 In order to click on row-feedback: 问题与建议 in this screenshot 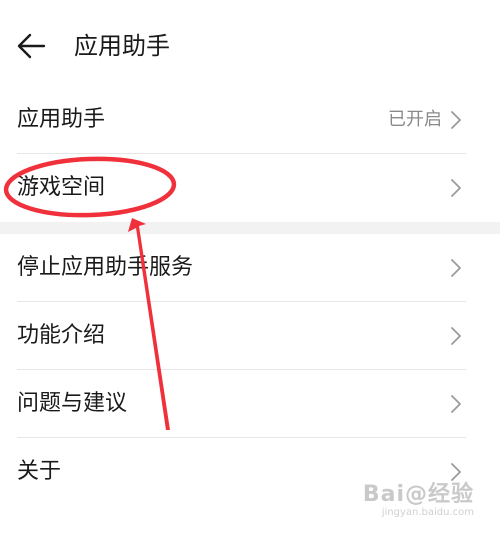, I will do `click(250, 404)`.